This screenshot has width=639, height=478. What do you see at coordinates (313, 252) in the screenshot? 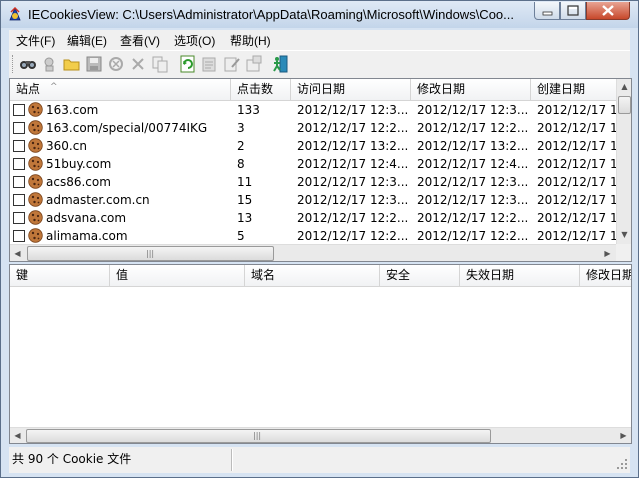
I see `cookie-list-hscroll: ◀ ||| ▶` at bounding box center [313, 252].